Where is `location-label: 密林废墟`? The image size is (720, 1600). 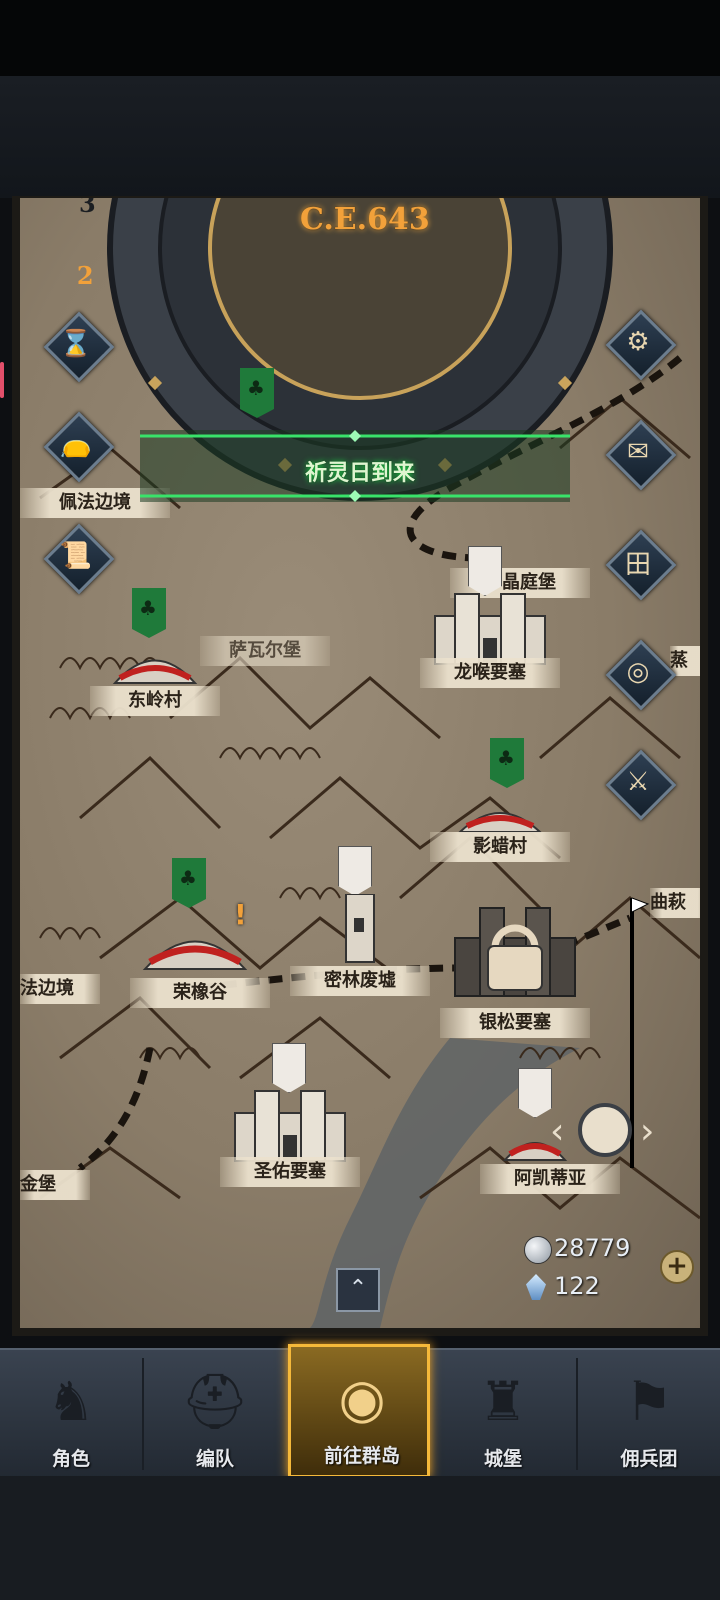 location-label: 密林废墟 is located at coordinates (360, 981).